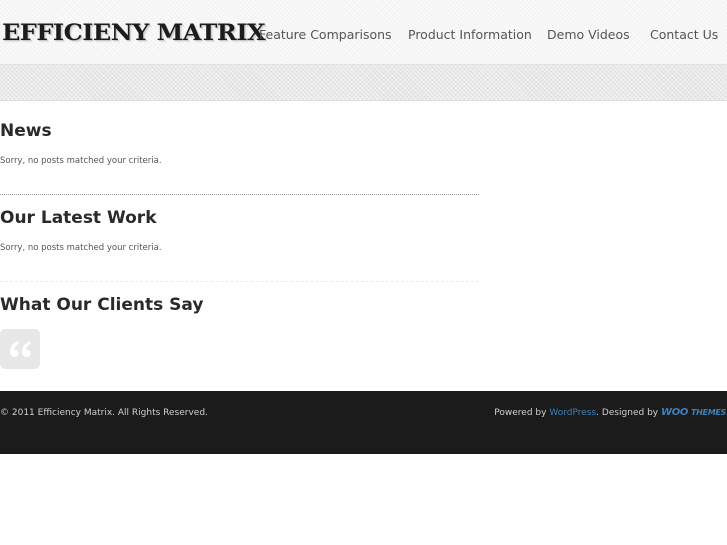  I want to click on news-heading: News, so click(26, 131).